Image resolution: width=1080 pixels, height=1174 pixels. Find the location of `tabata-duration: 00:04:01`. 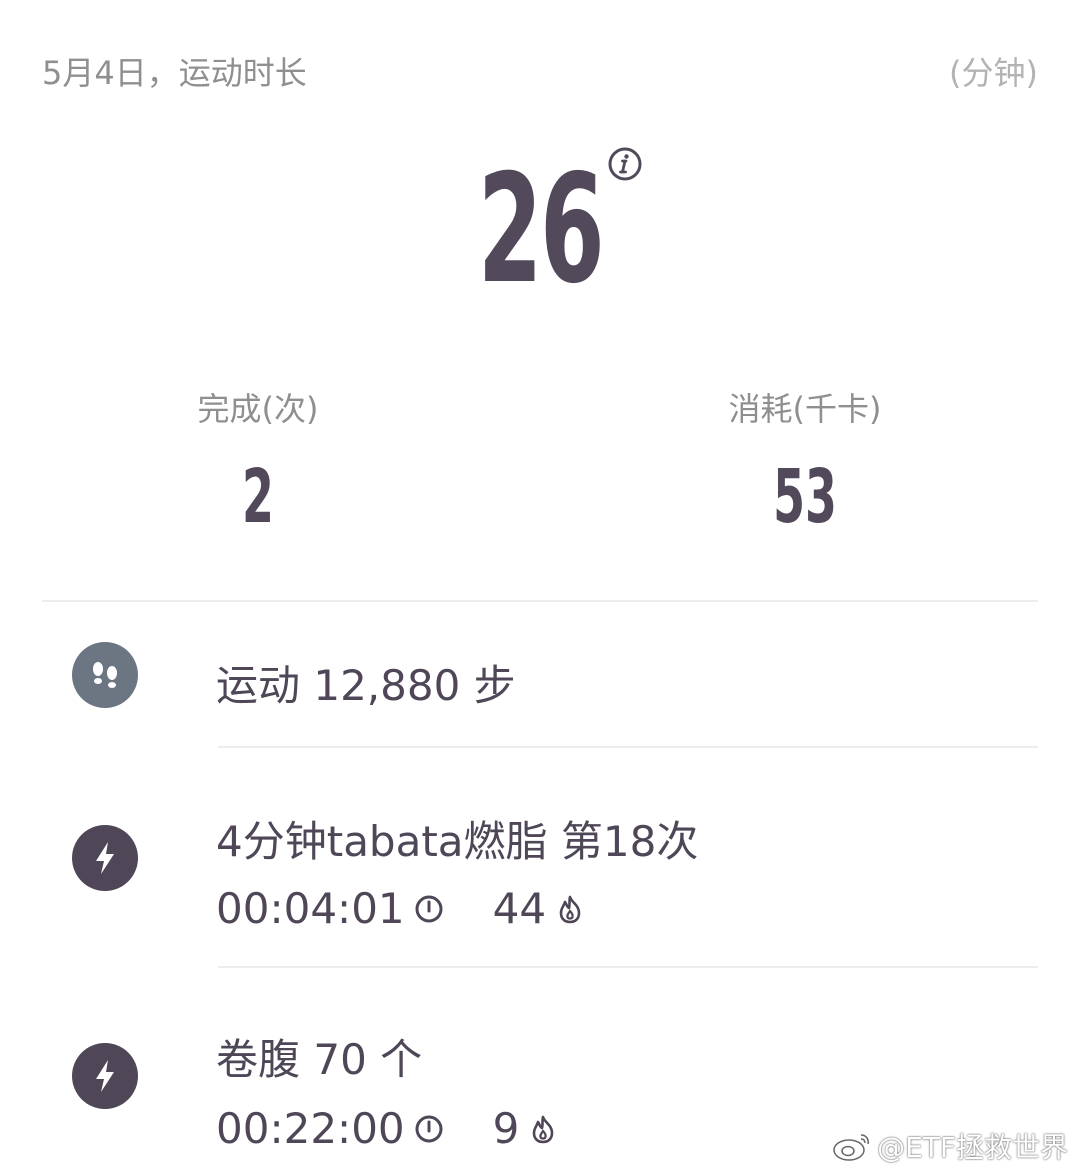

tabata-duration: 00:04:01 is located at coordinates (310, 908).